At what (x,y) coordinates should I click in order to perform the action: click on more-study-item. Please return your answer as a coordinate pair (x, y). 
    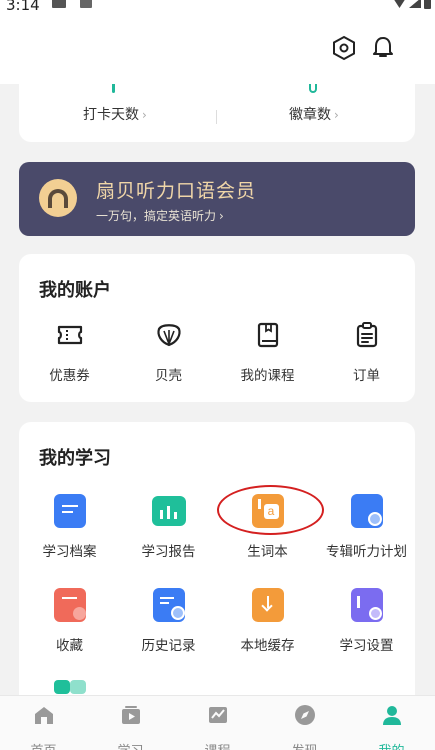
    Looking at the image, I should click on (69, 687).